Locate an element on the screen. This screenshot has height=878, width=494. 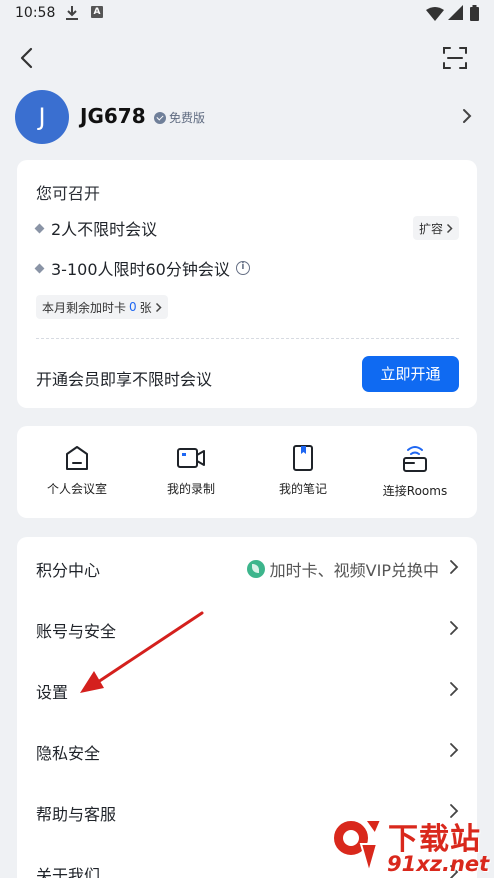
signal-icon is located at coordinates (455, 14).